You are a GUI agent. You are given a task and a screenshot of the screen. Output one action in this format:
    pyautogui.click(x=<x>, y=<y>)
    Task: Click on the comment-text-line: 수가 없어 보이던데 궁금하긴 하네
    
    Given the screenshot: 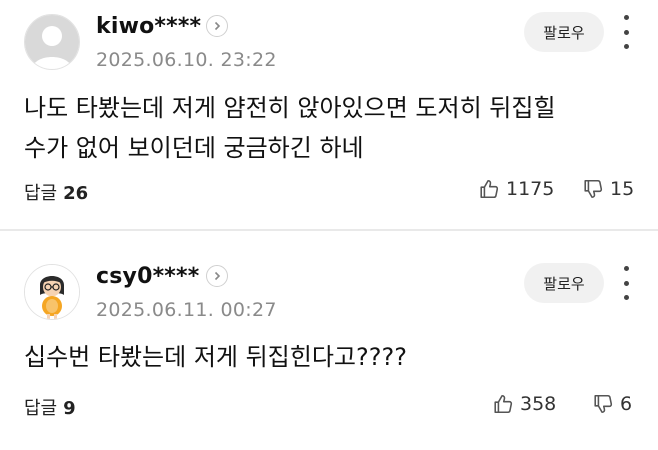 What is the action you would take?
    pyautogui.click(x=194, y=148)
    